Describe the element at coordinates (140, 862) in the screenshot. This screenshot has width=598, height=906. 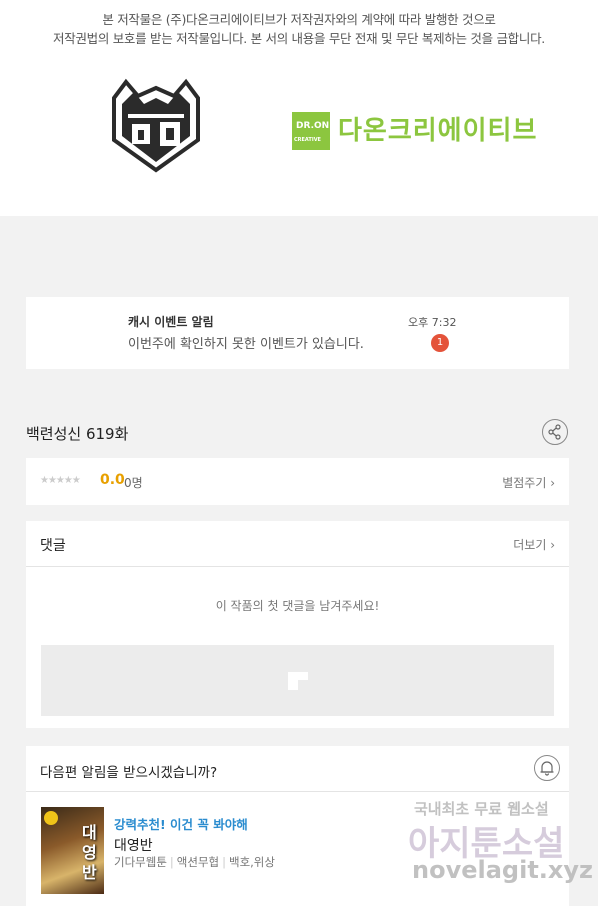
I see `tag: 기다무웹툰` at that location.